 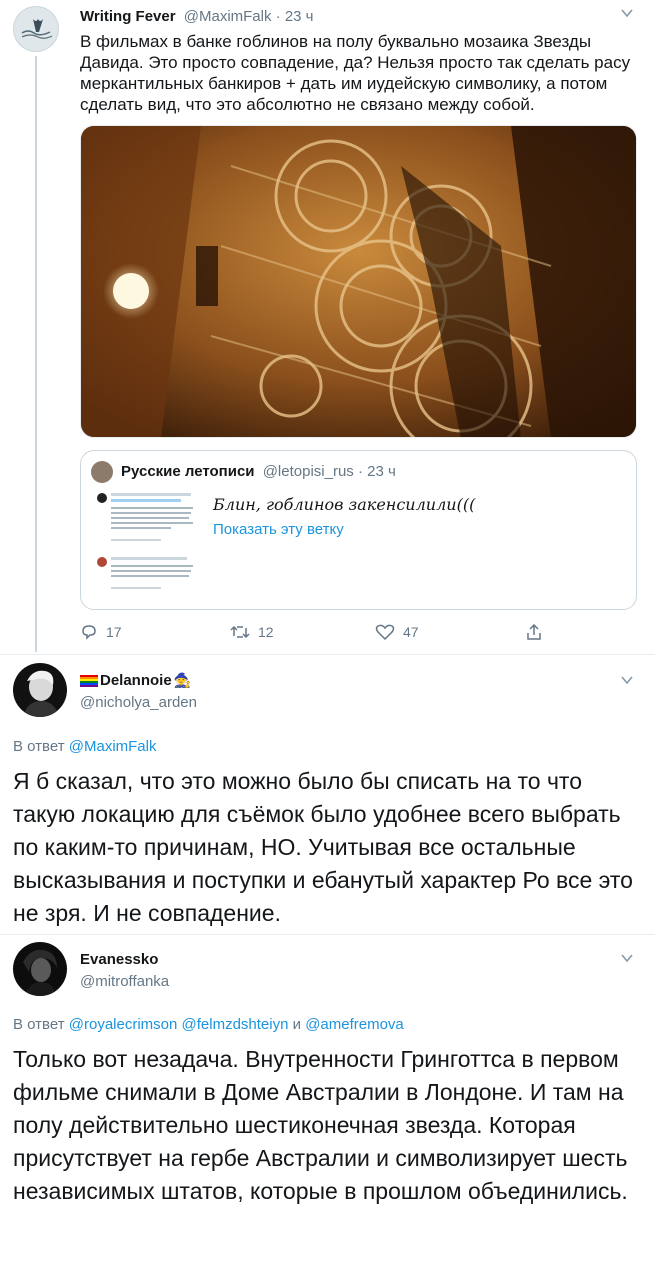 What do you see at coordinates (297, 1024) in the screenshot?
I see `reply-and: и` at bounding box center [297, 1024].